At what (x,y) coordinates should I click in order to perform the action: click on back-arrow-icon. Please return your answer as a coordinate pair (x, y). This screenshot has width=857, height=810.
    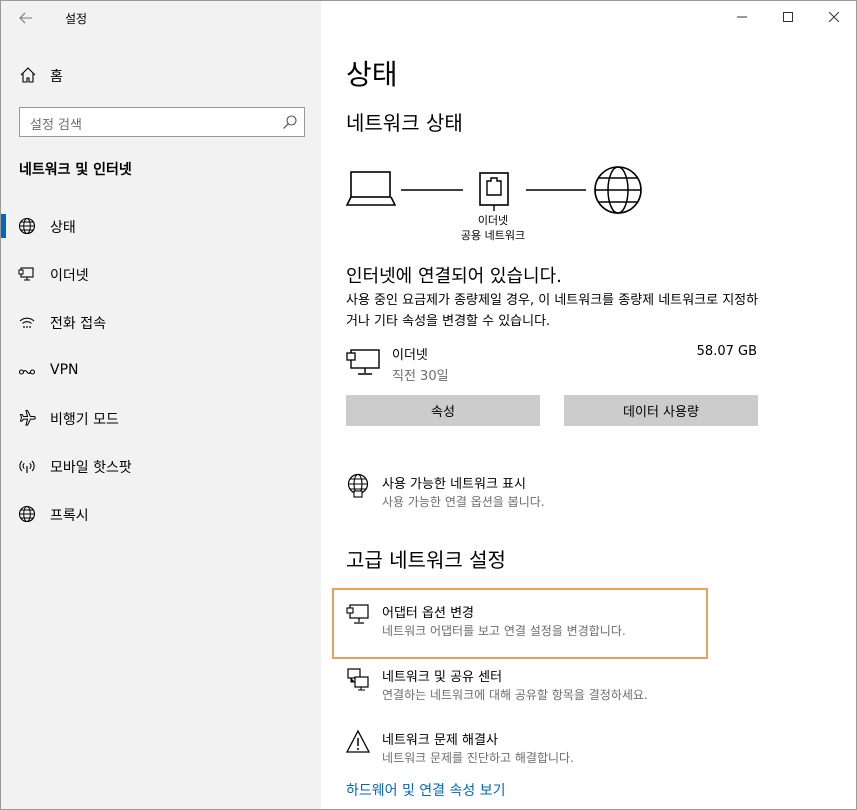
    Looking at the image, I should click on (25, 18).